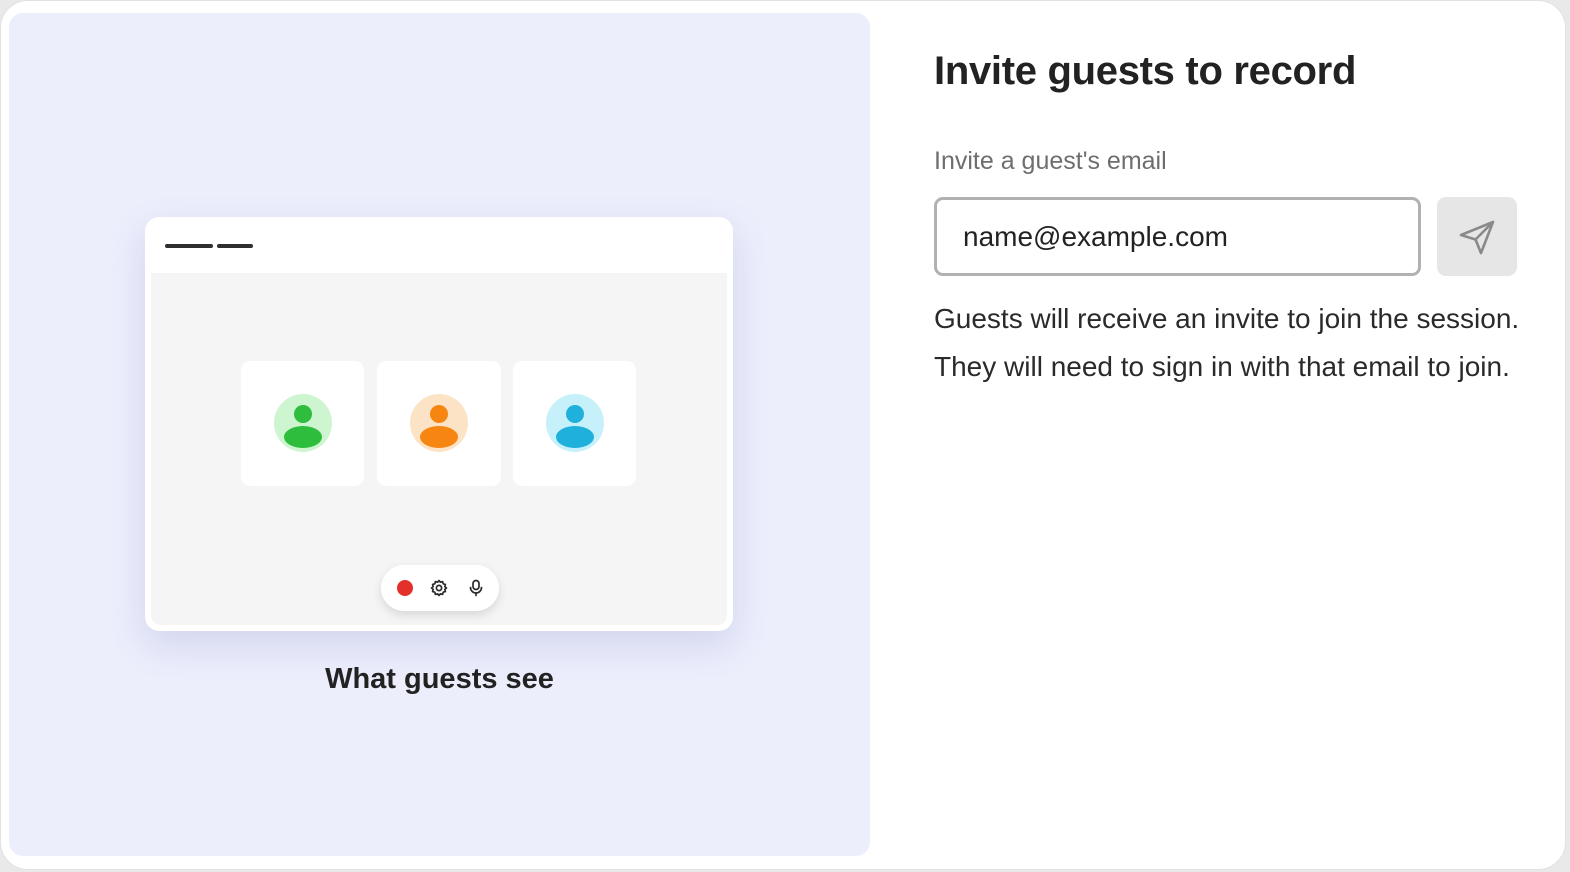 The image size is (1570, 872). What do you see at coordinates (476, 588) in the screenshot?
I see `microphone-icon` at bounding box center [476, 588].